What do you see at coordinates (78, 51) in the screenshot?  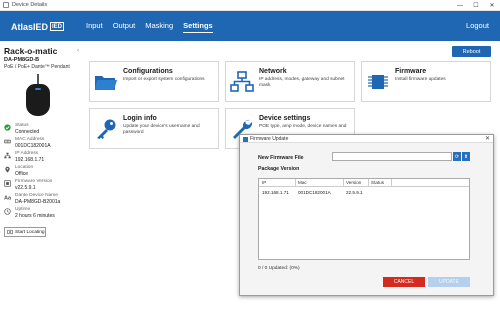 I see `collapse-sidebar-icon: ‹` at bounding box center [78, 51].